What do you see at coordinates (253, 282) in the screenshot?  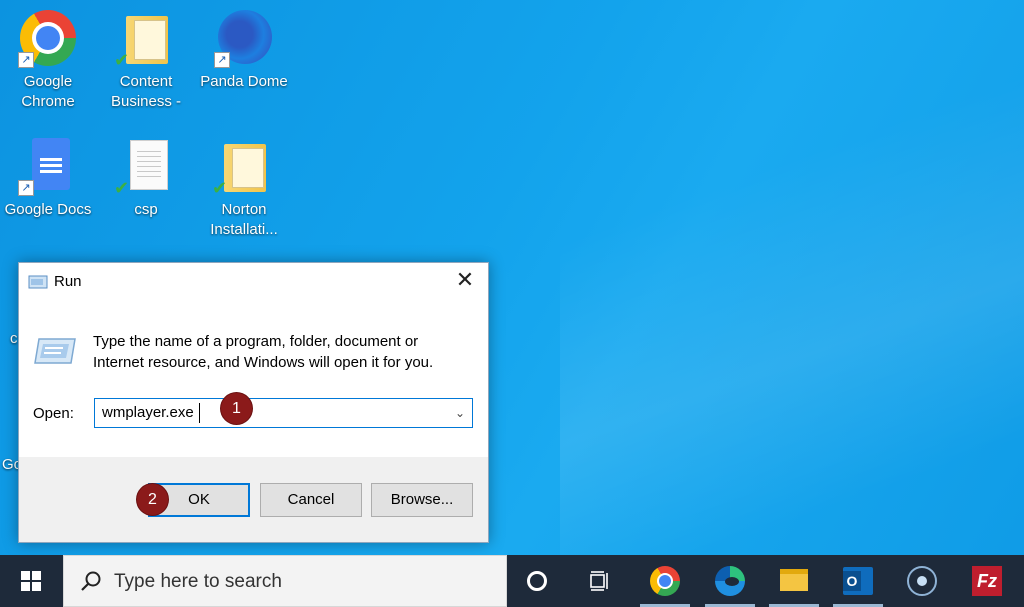 I see `run-title-bar: Run ✕` at bounding box center [253, 282].